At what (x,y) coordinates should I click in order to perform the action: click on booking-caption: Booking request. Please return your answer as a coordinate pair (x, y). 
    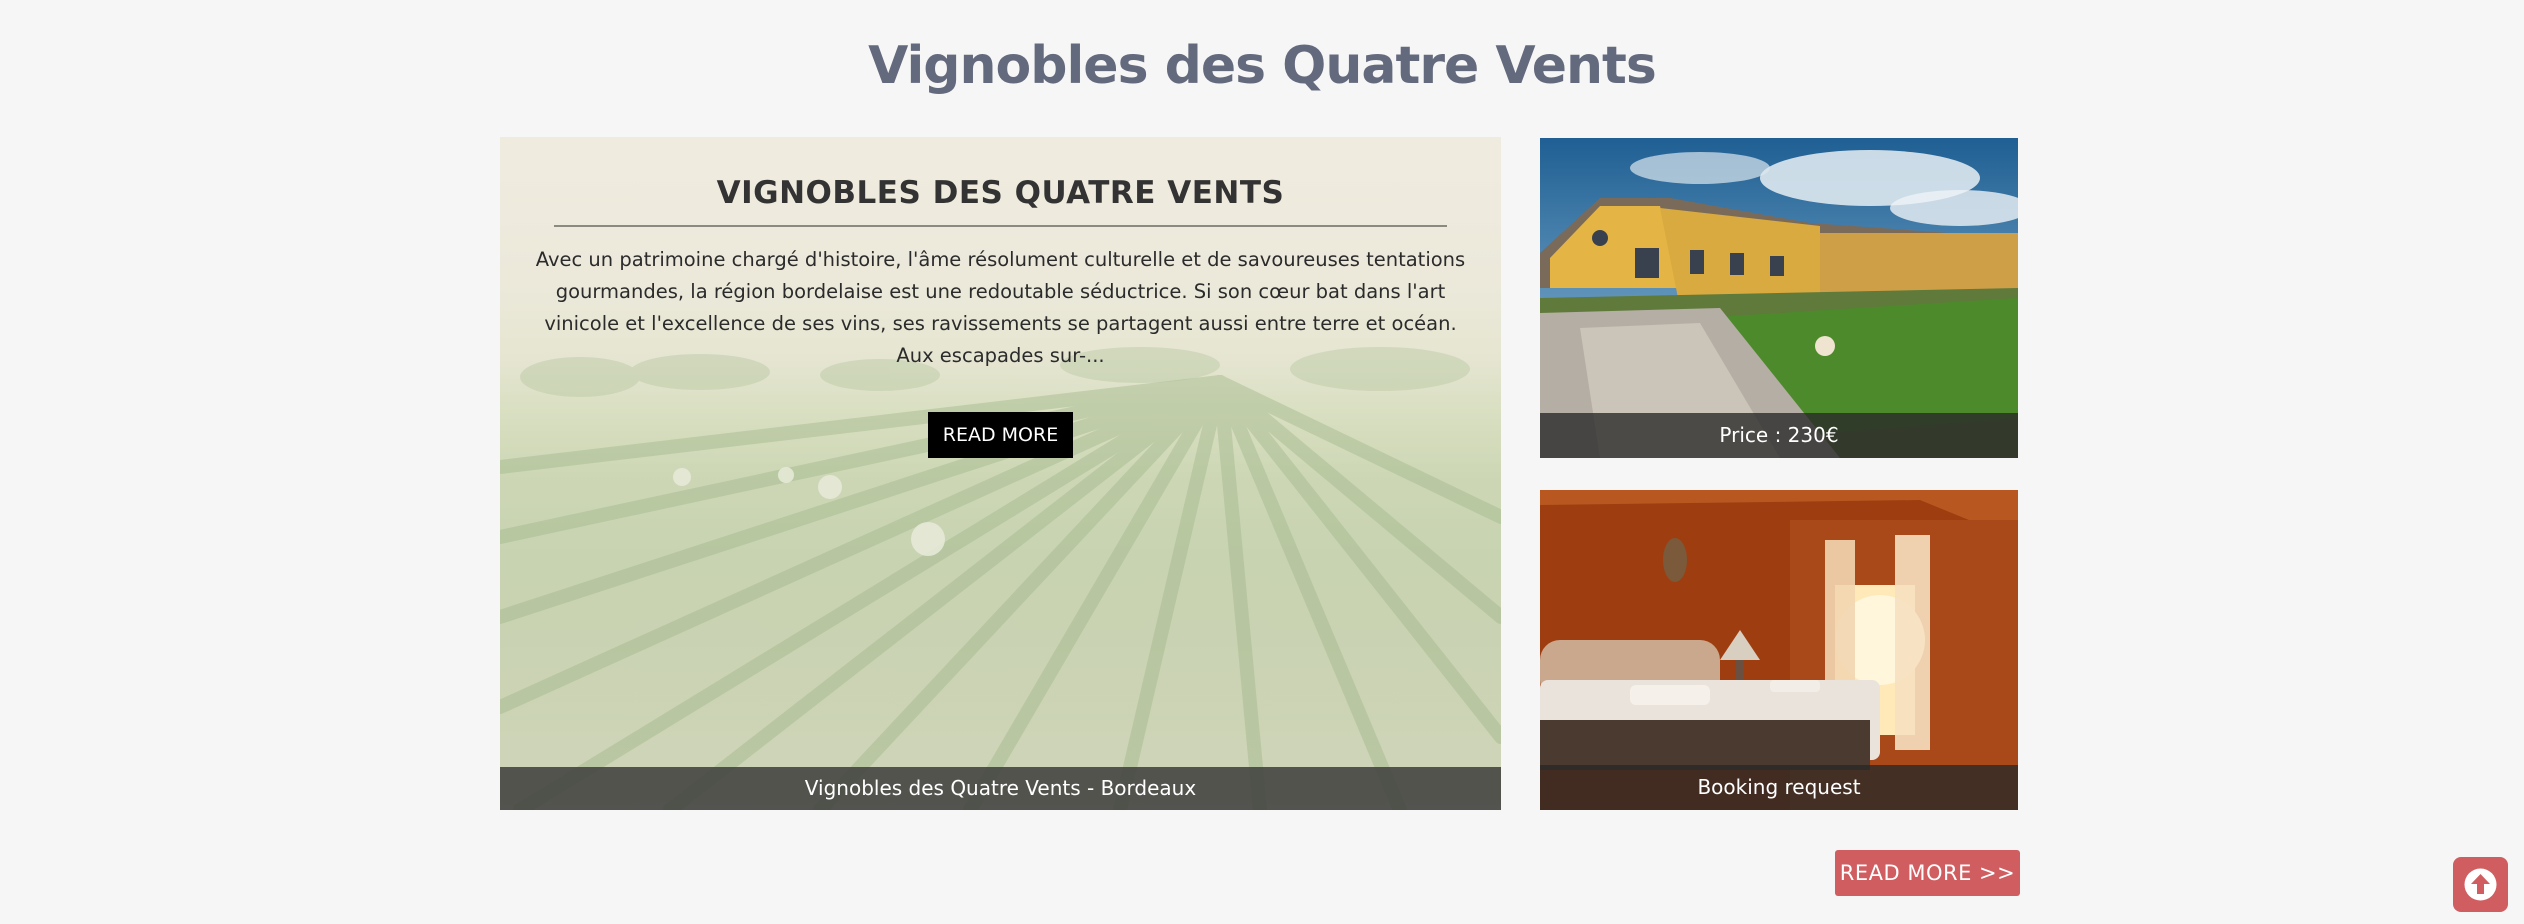
    Looking at the image, I should click on (1779, 787).